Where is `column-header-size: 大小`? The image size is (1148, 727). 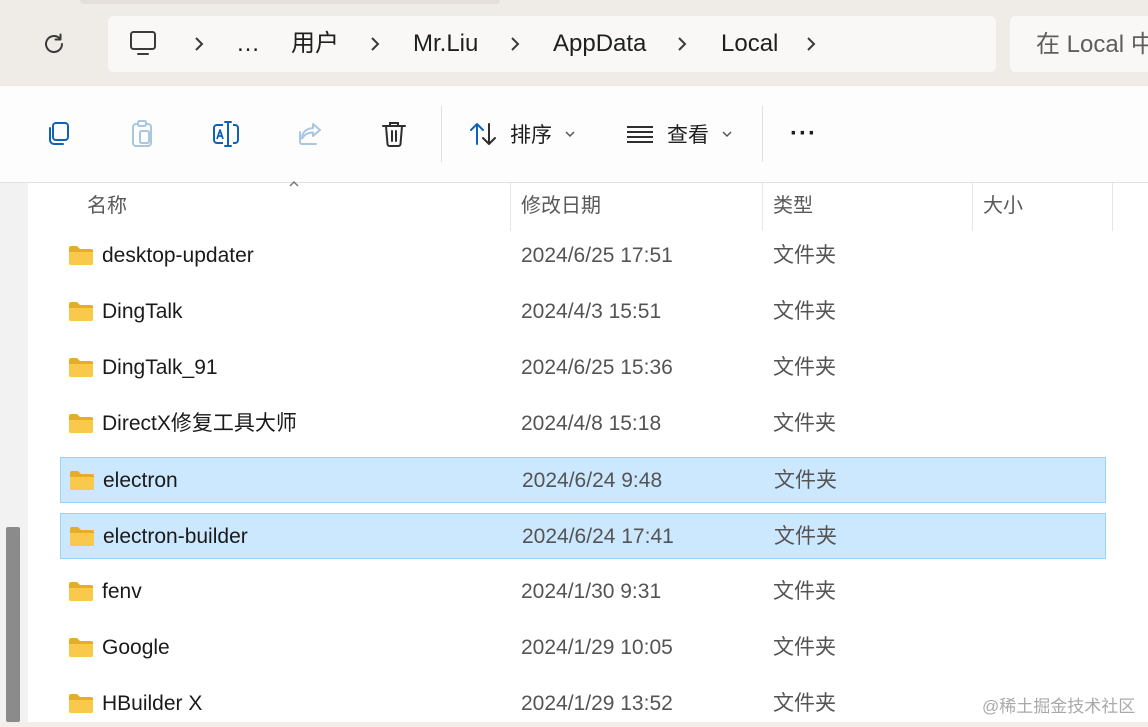
column-header-size: 大小 is located at coordinates (1003, 207).